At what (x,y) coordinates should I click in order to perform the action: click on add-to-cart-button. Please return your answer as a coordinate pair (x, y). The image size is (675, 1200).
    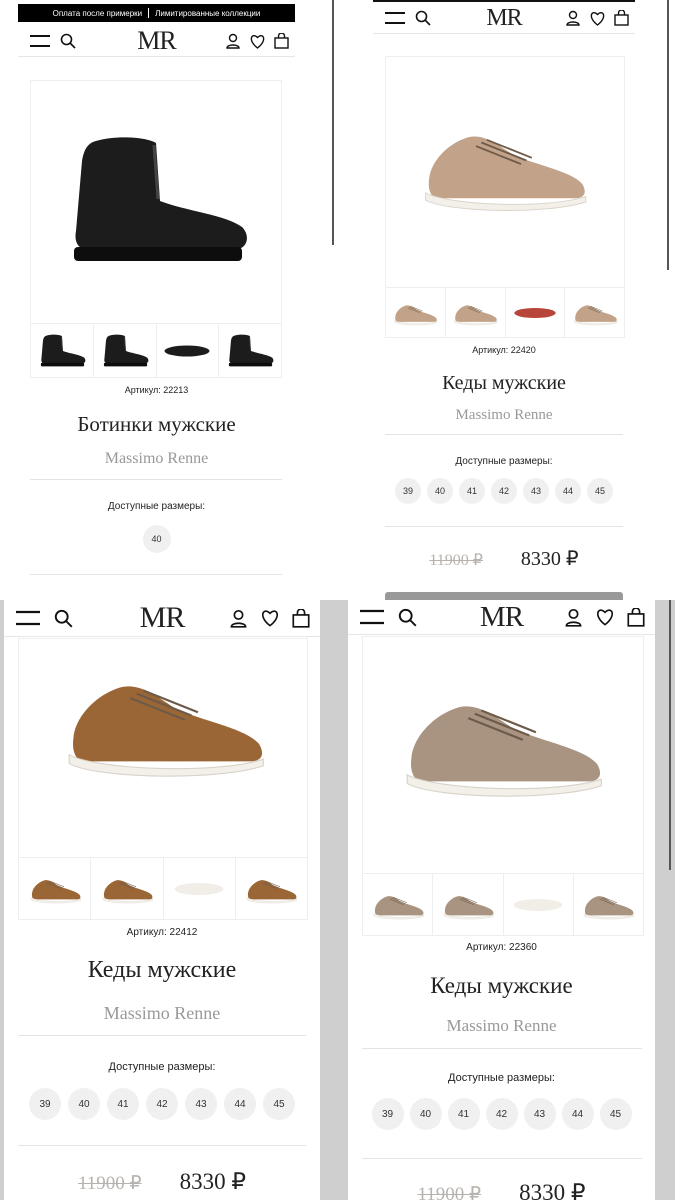
    Looking at the image, I should click on (504, 596).